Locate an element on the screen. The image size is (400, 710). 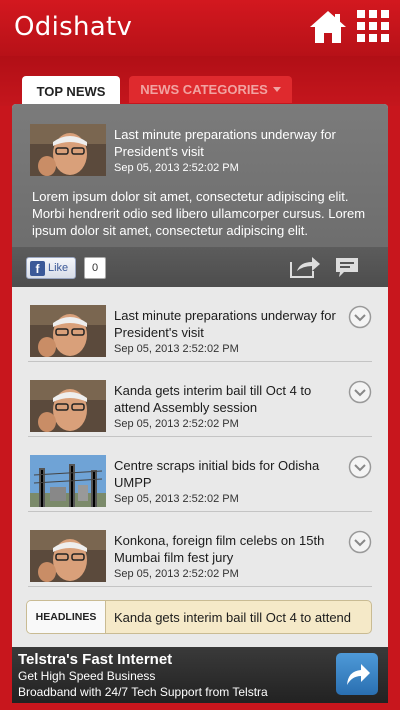
tab-news-categories: NEWS CATEGORIES is located at coordinates (210, 89).